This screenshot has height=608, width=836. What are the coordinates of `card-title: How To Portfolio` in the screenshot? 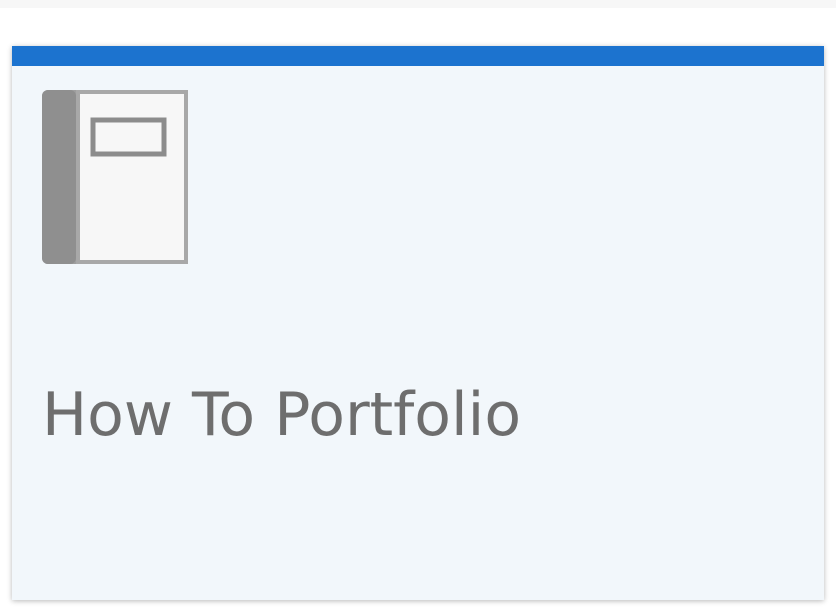 It's located at (282, 415).